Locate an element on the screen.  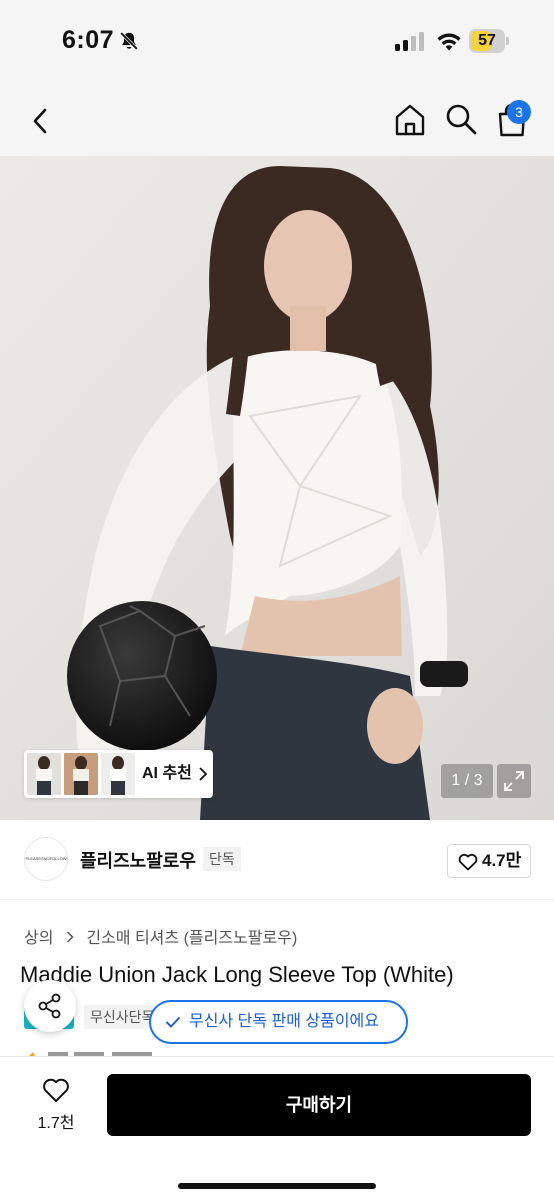
top-nav is located at coordinates (277, 120).